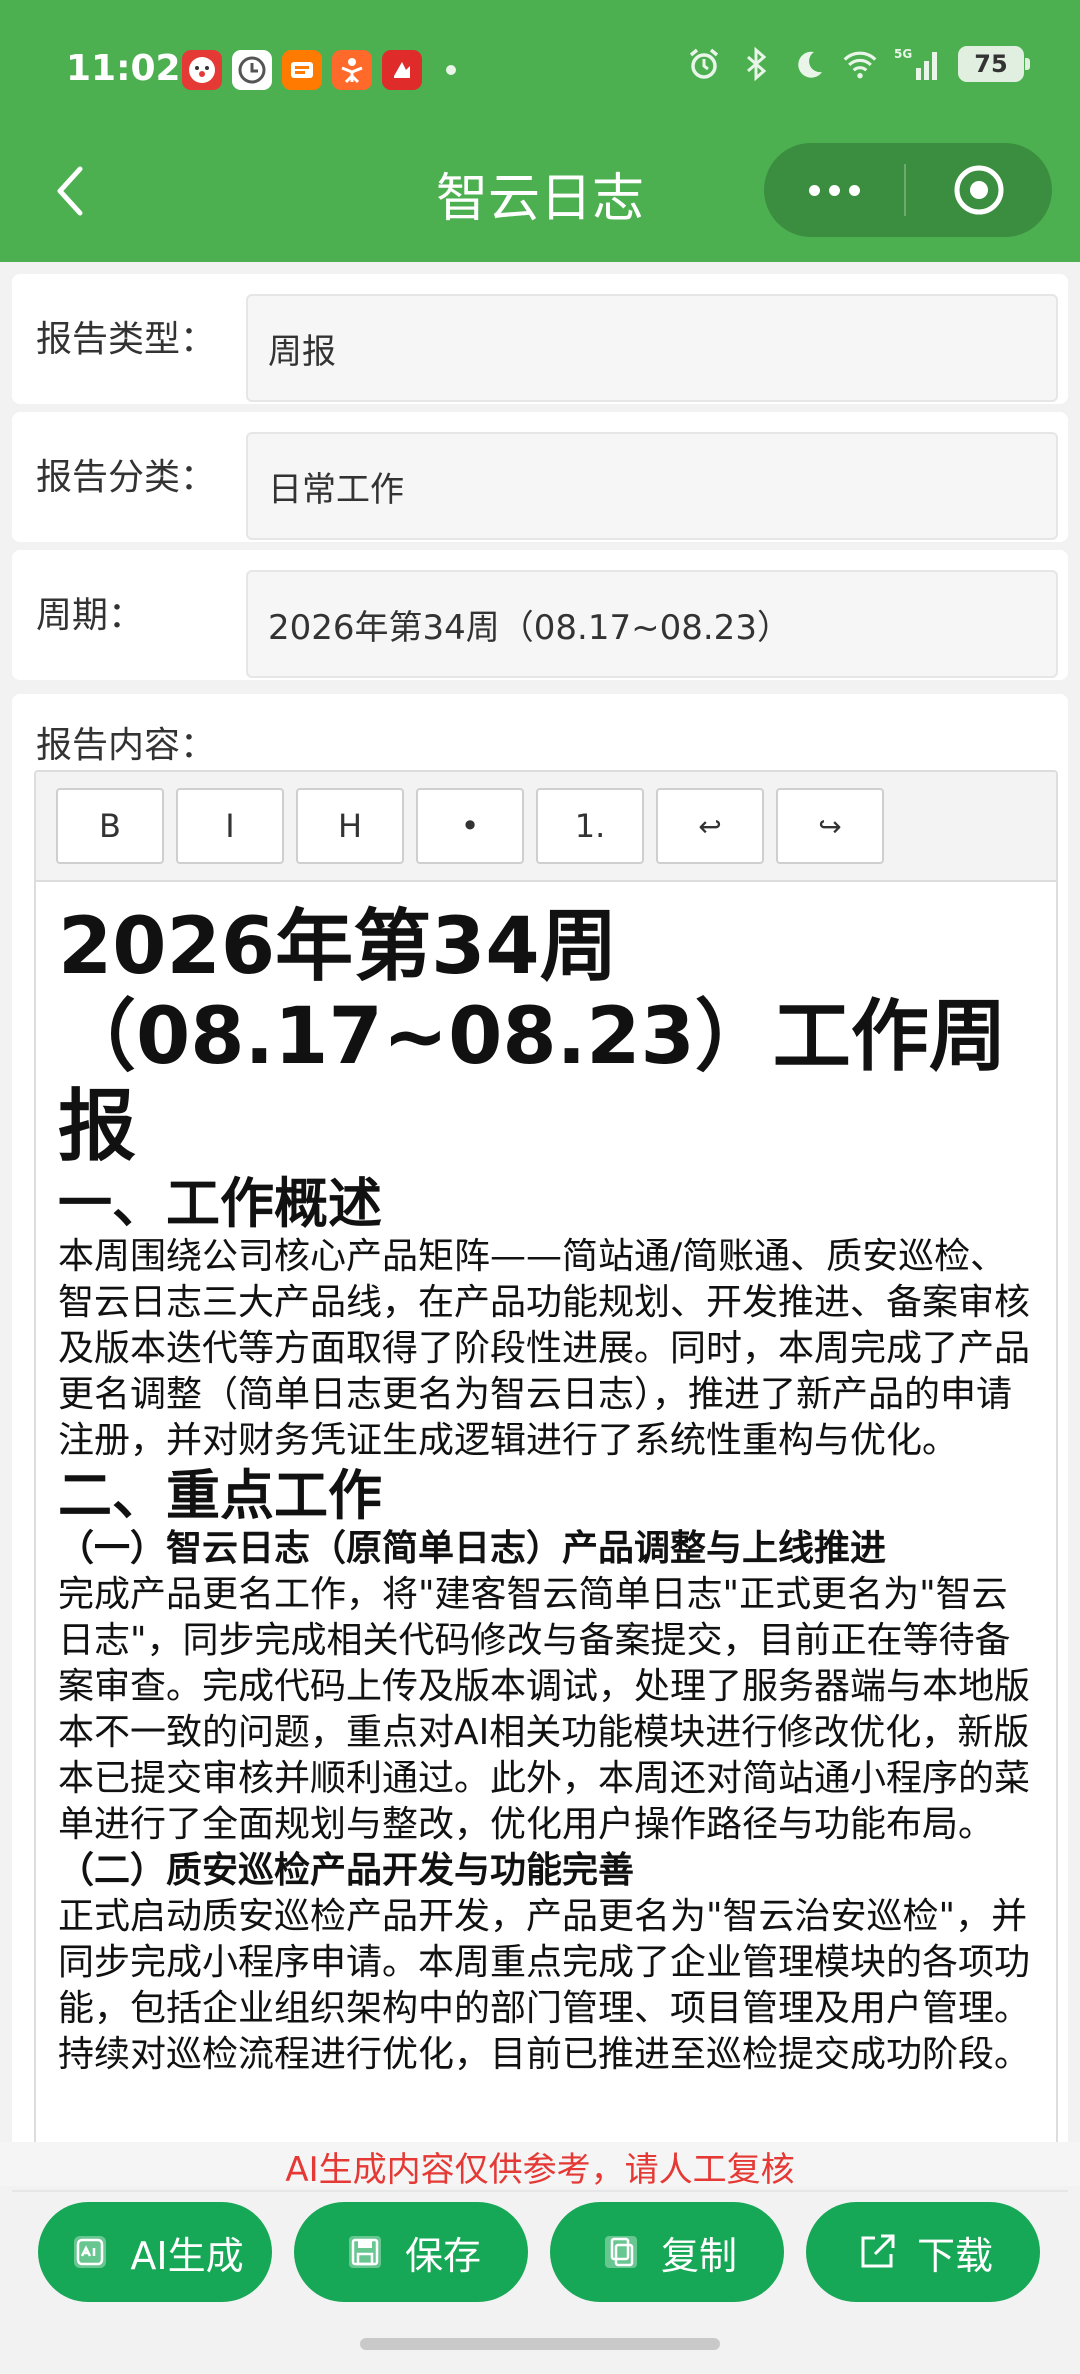 This screenshot has height=2374, width=1080. I want to click on target-circle-icon, so click(979, 190).